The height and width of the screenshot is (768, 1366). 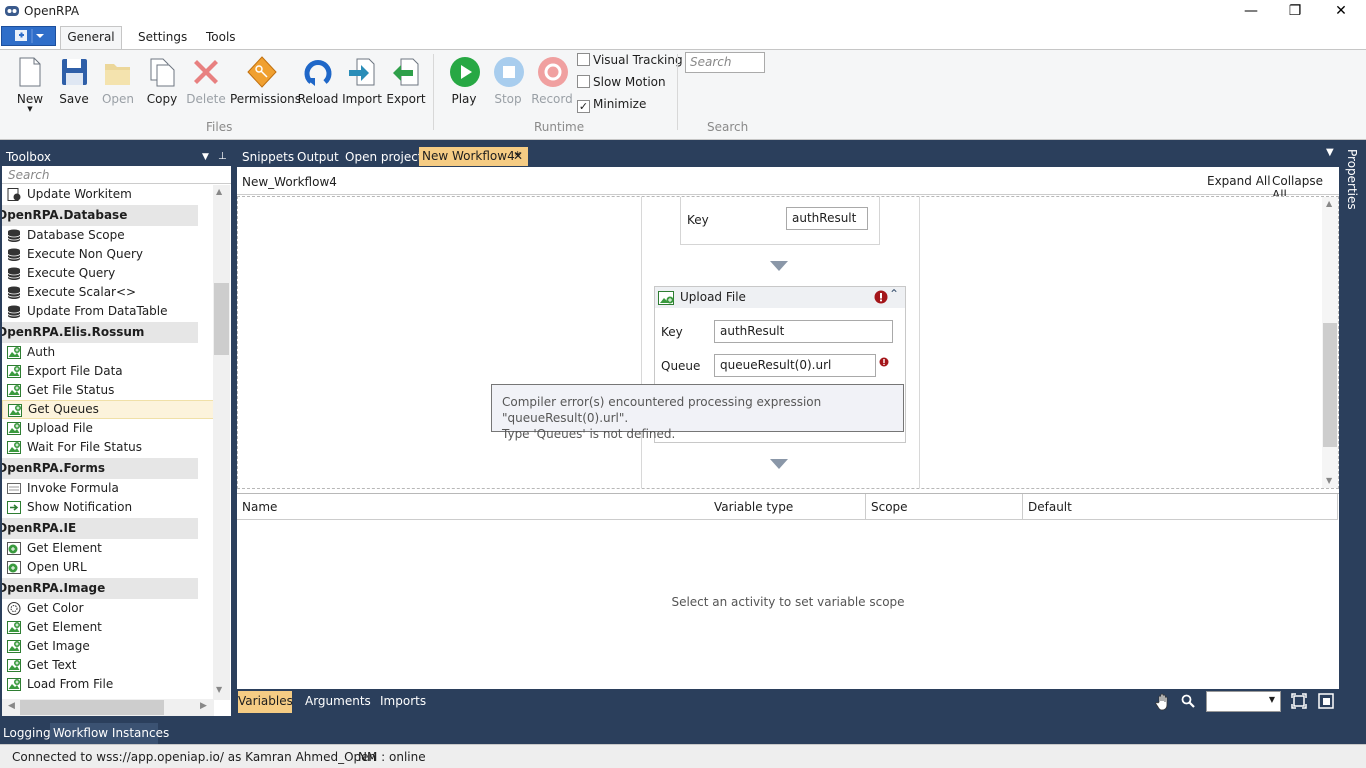 What do you see at coordinates (108, 567) in the screenshot?
I see `toolbox-item: Open URL` at bounding box center [108, 567].